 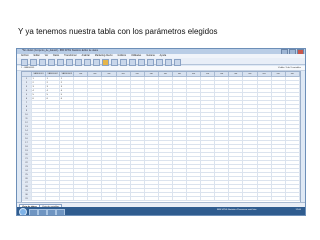 I want to click on use-sets-icon, so click(x=168, y=62).